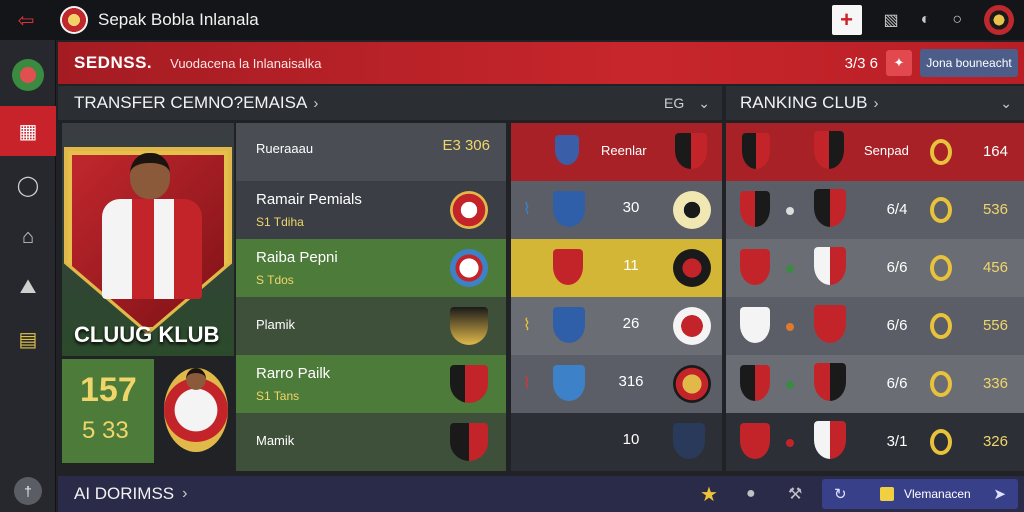 This screenshot has height=512, width=1024. I want to click on filter-icon: EG, so click(674, 103).